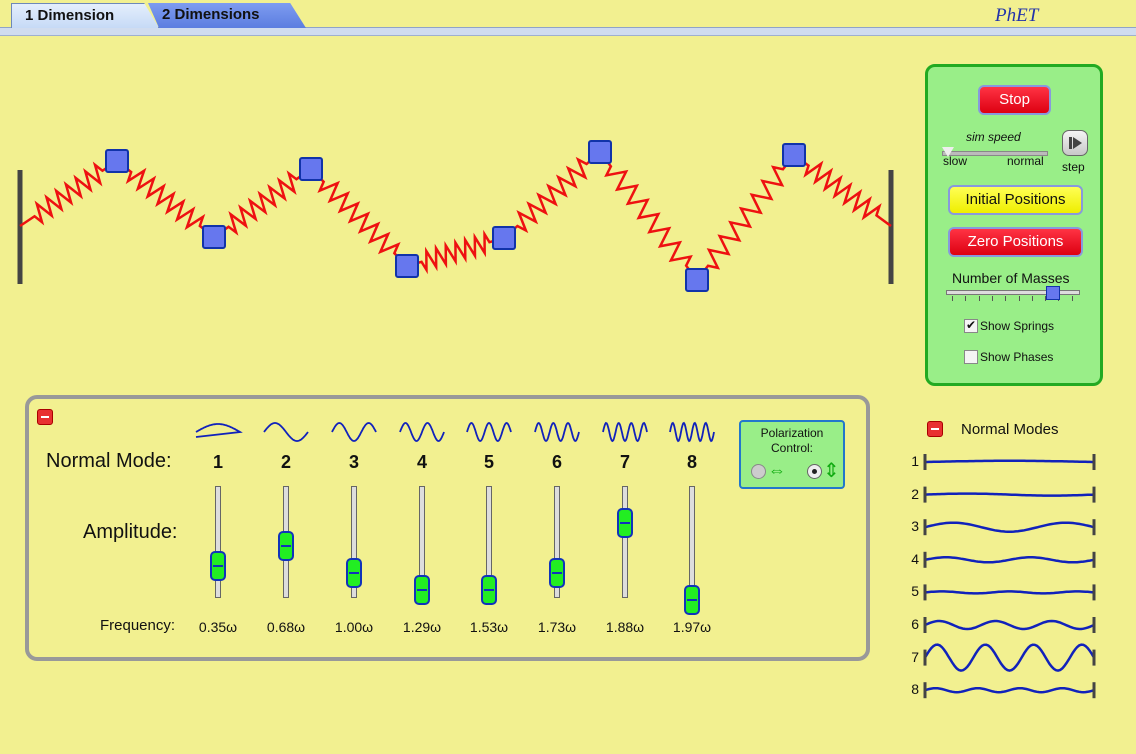 Image resolution: width=1136 pixels, height=754 pixels. I want to click on normal-mode-4-wave, so click(1009, 560).